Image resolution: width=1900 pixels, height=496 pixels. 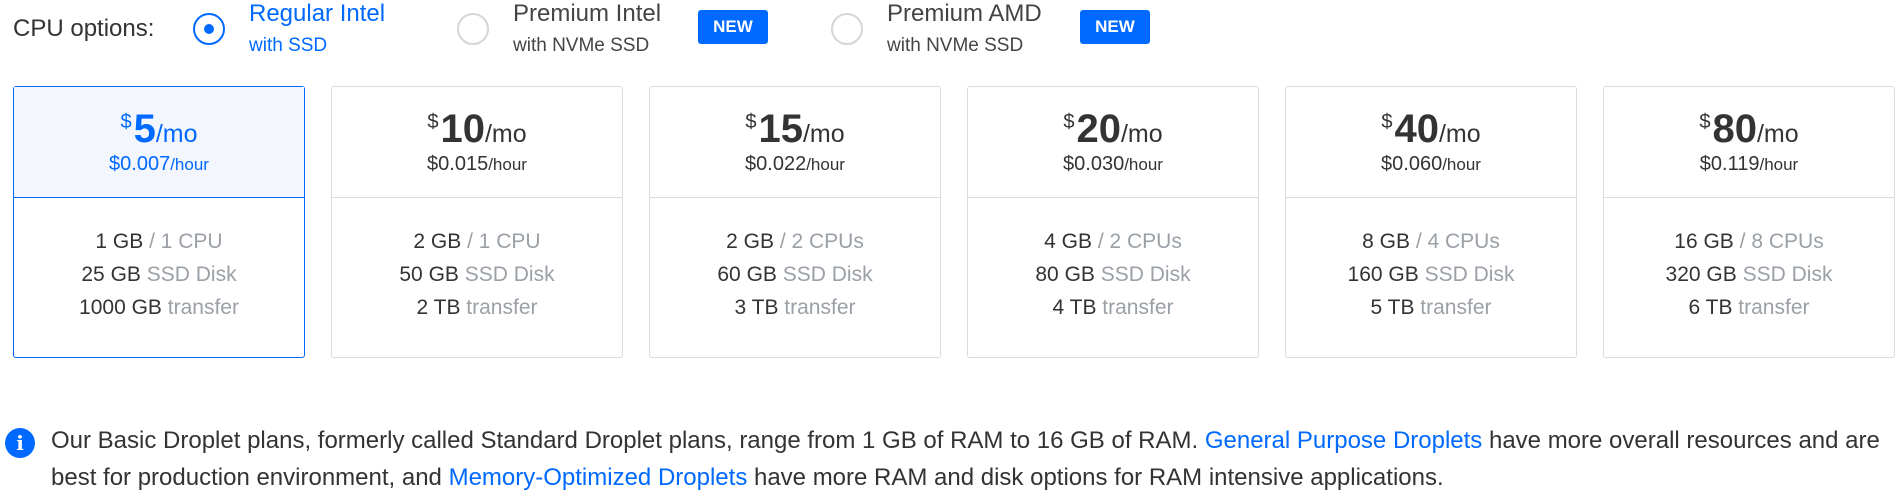 I want to click on transfer-value: 3 TB, so click(x=756, y=307).